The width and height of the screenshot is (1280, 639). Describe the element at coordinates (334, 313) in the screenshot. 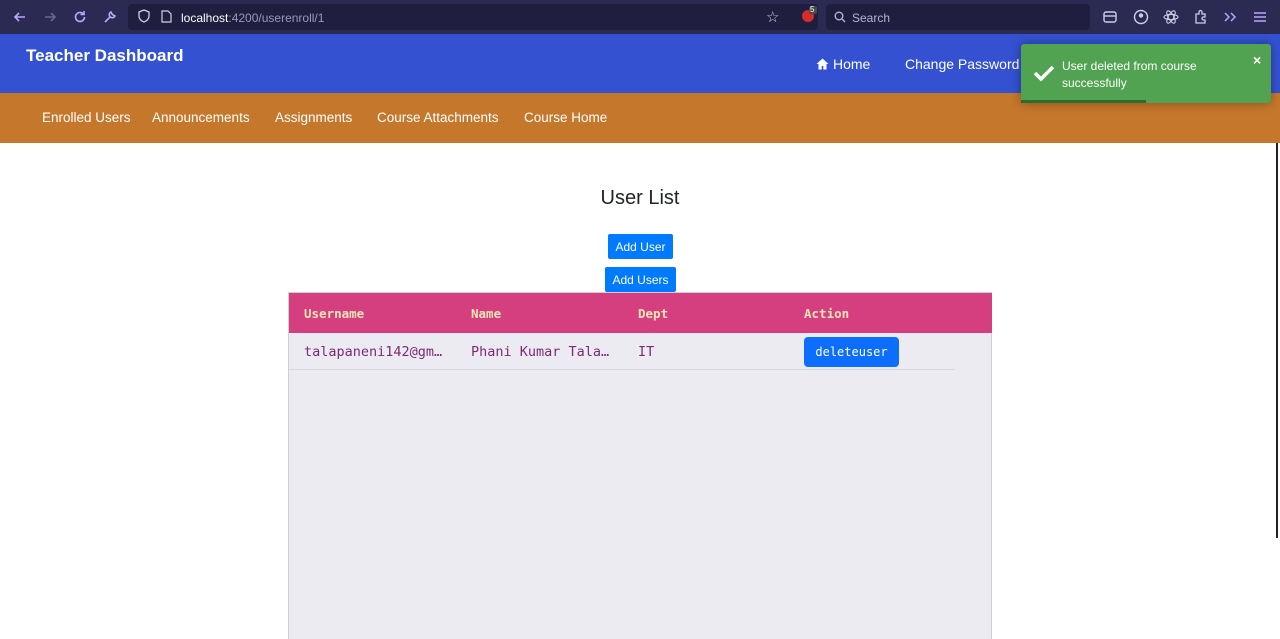

I see `column-header-username: Username` at that location.